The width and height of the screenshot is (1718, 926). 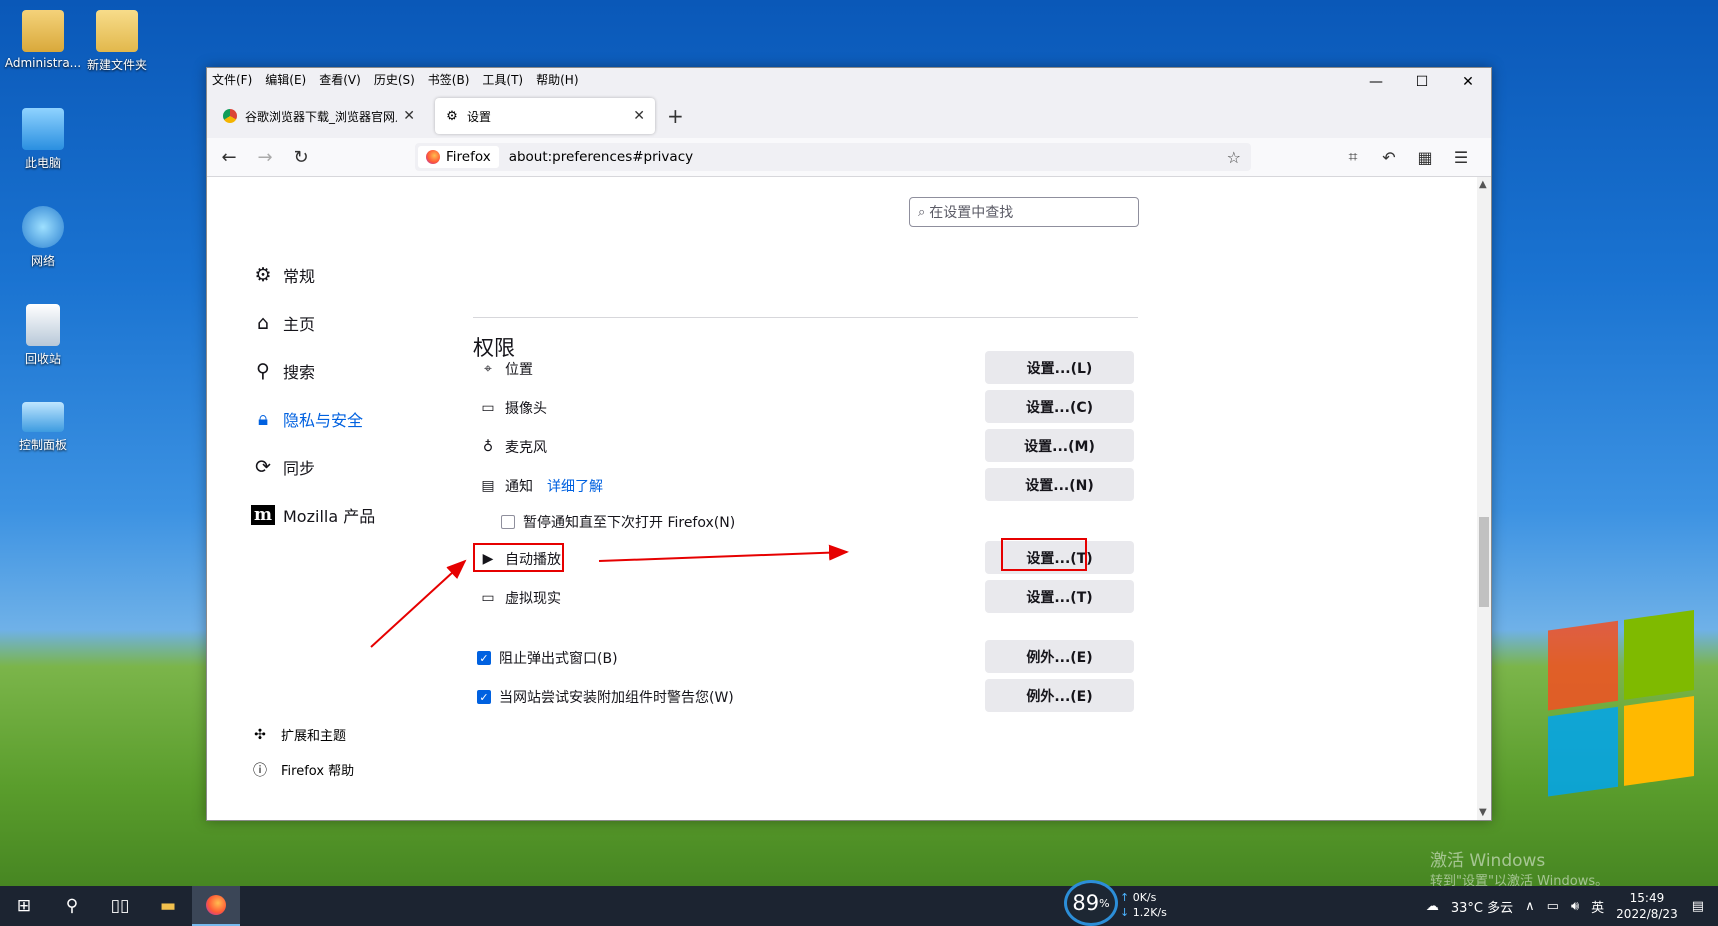 What do you see at coordinates (449, 79) in the screenshot?
I see `menu-bookmarks: 书签(B)` at bounding box center [449, 79].